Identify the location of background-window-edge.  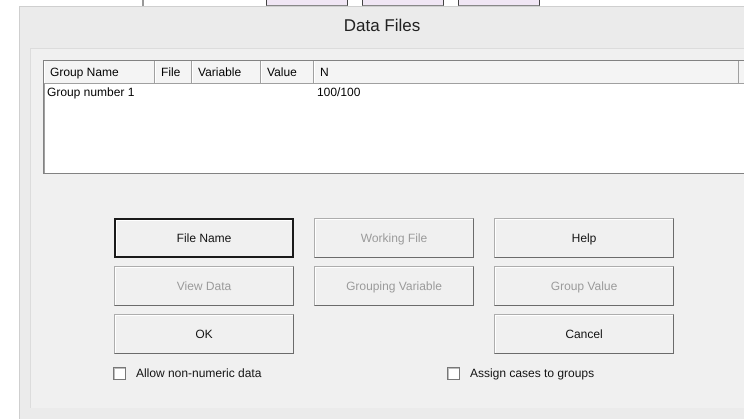
(143, 3).